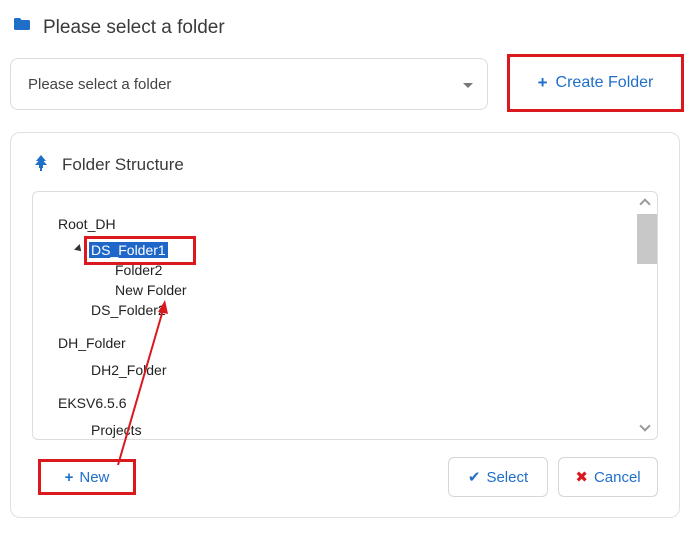 The height and width of the screenshot is (534, 693). I want to click on expand-arrow-icon, so click(79, 249).